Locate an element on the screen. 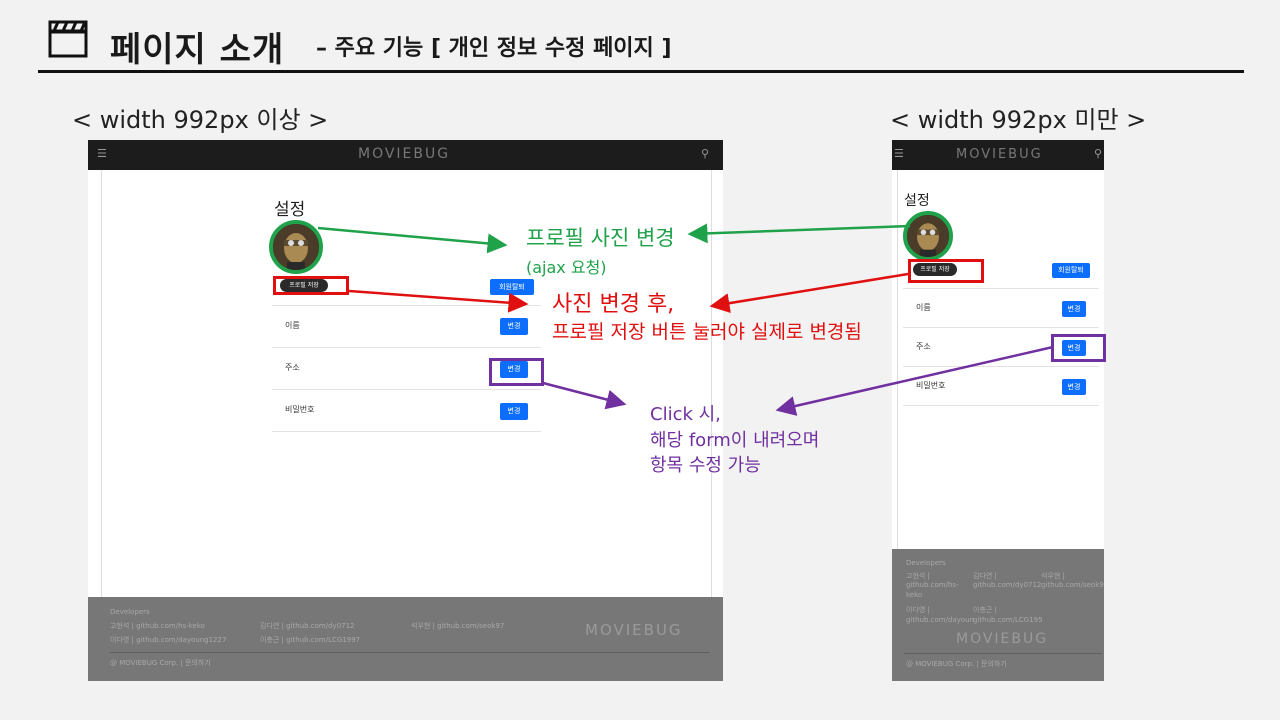 This screenshot has width=1280, height=720. annotation-after-photo: 사진 변경 후, is located at coordinates (613, 304).